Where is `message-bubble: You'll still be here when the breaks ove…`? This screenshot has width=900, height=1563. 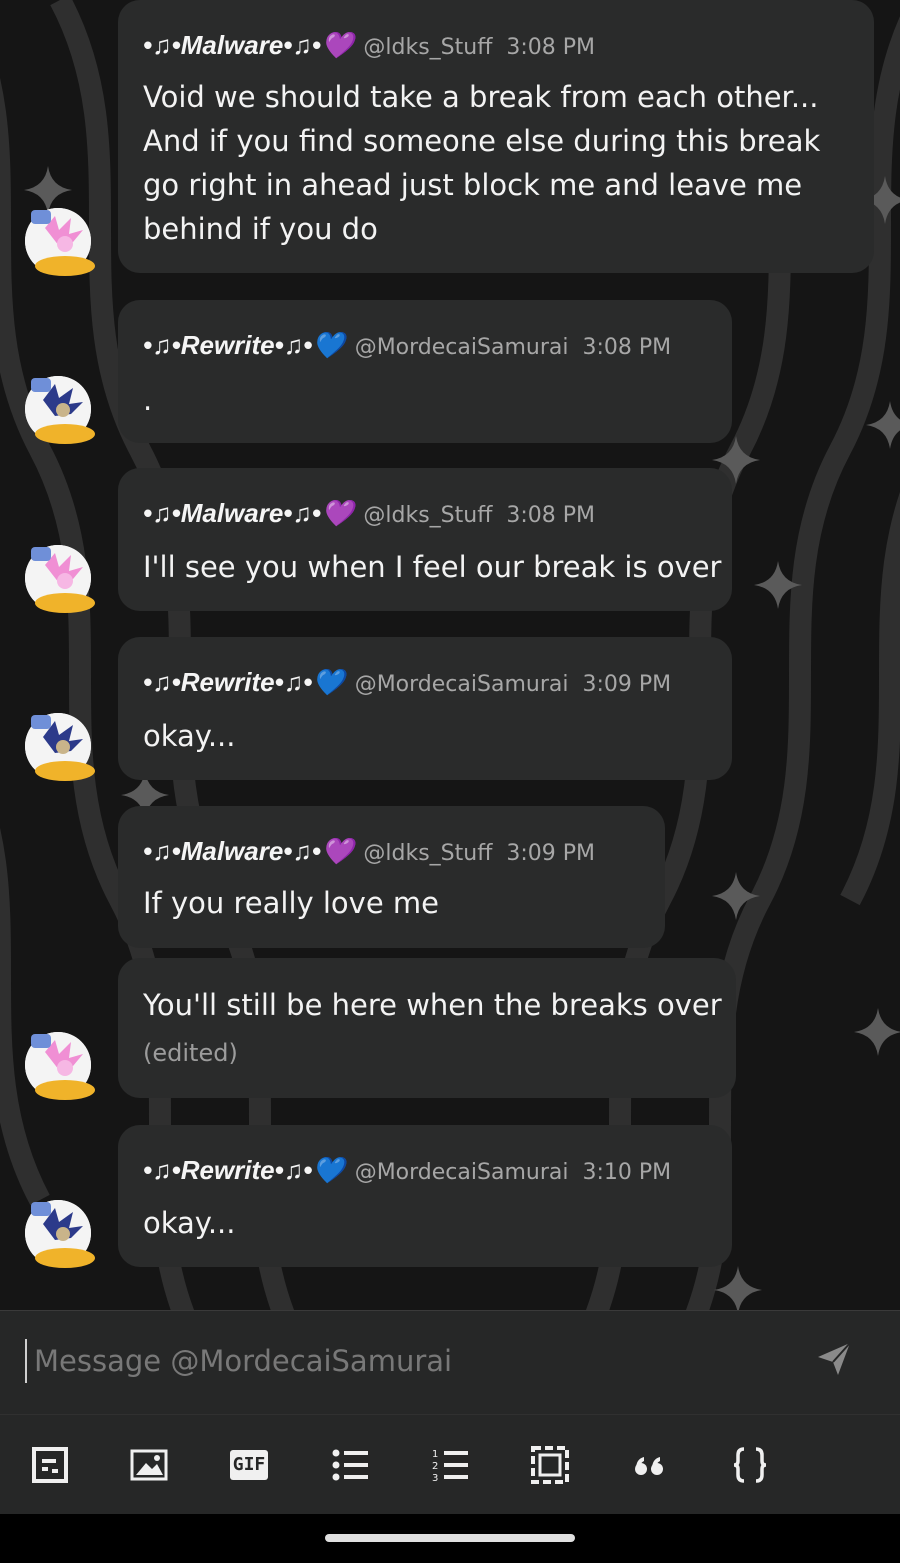
message-bubble: You'll still be here when the breaks ove… is located at coordinates (427, 1028).